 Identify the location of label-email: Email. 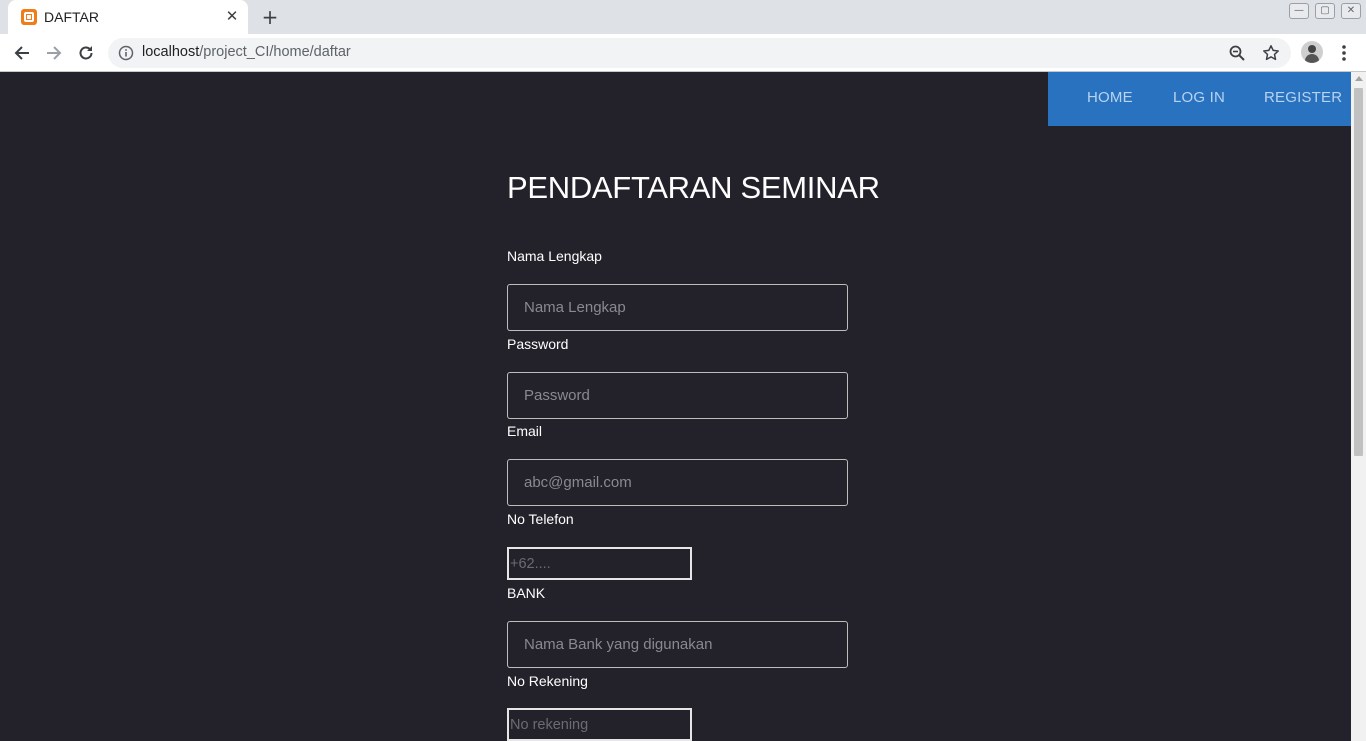
(525, 431).